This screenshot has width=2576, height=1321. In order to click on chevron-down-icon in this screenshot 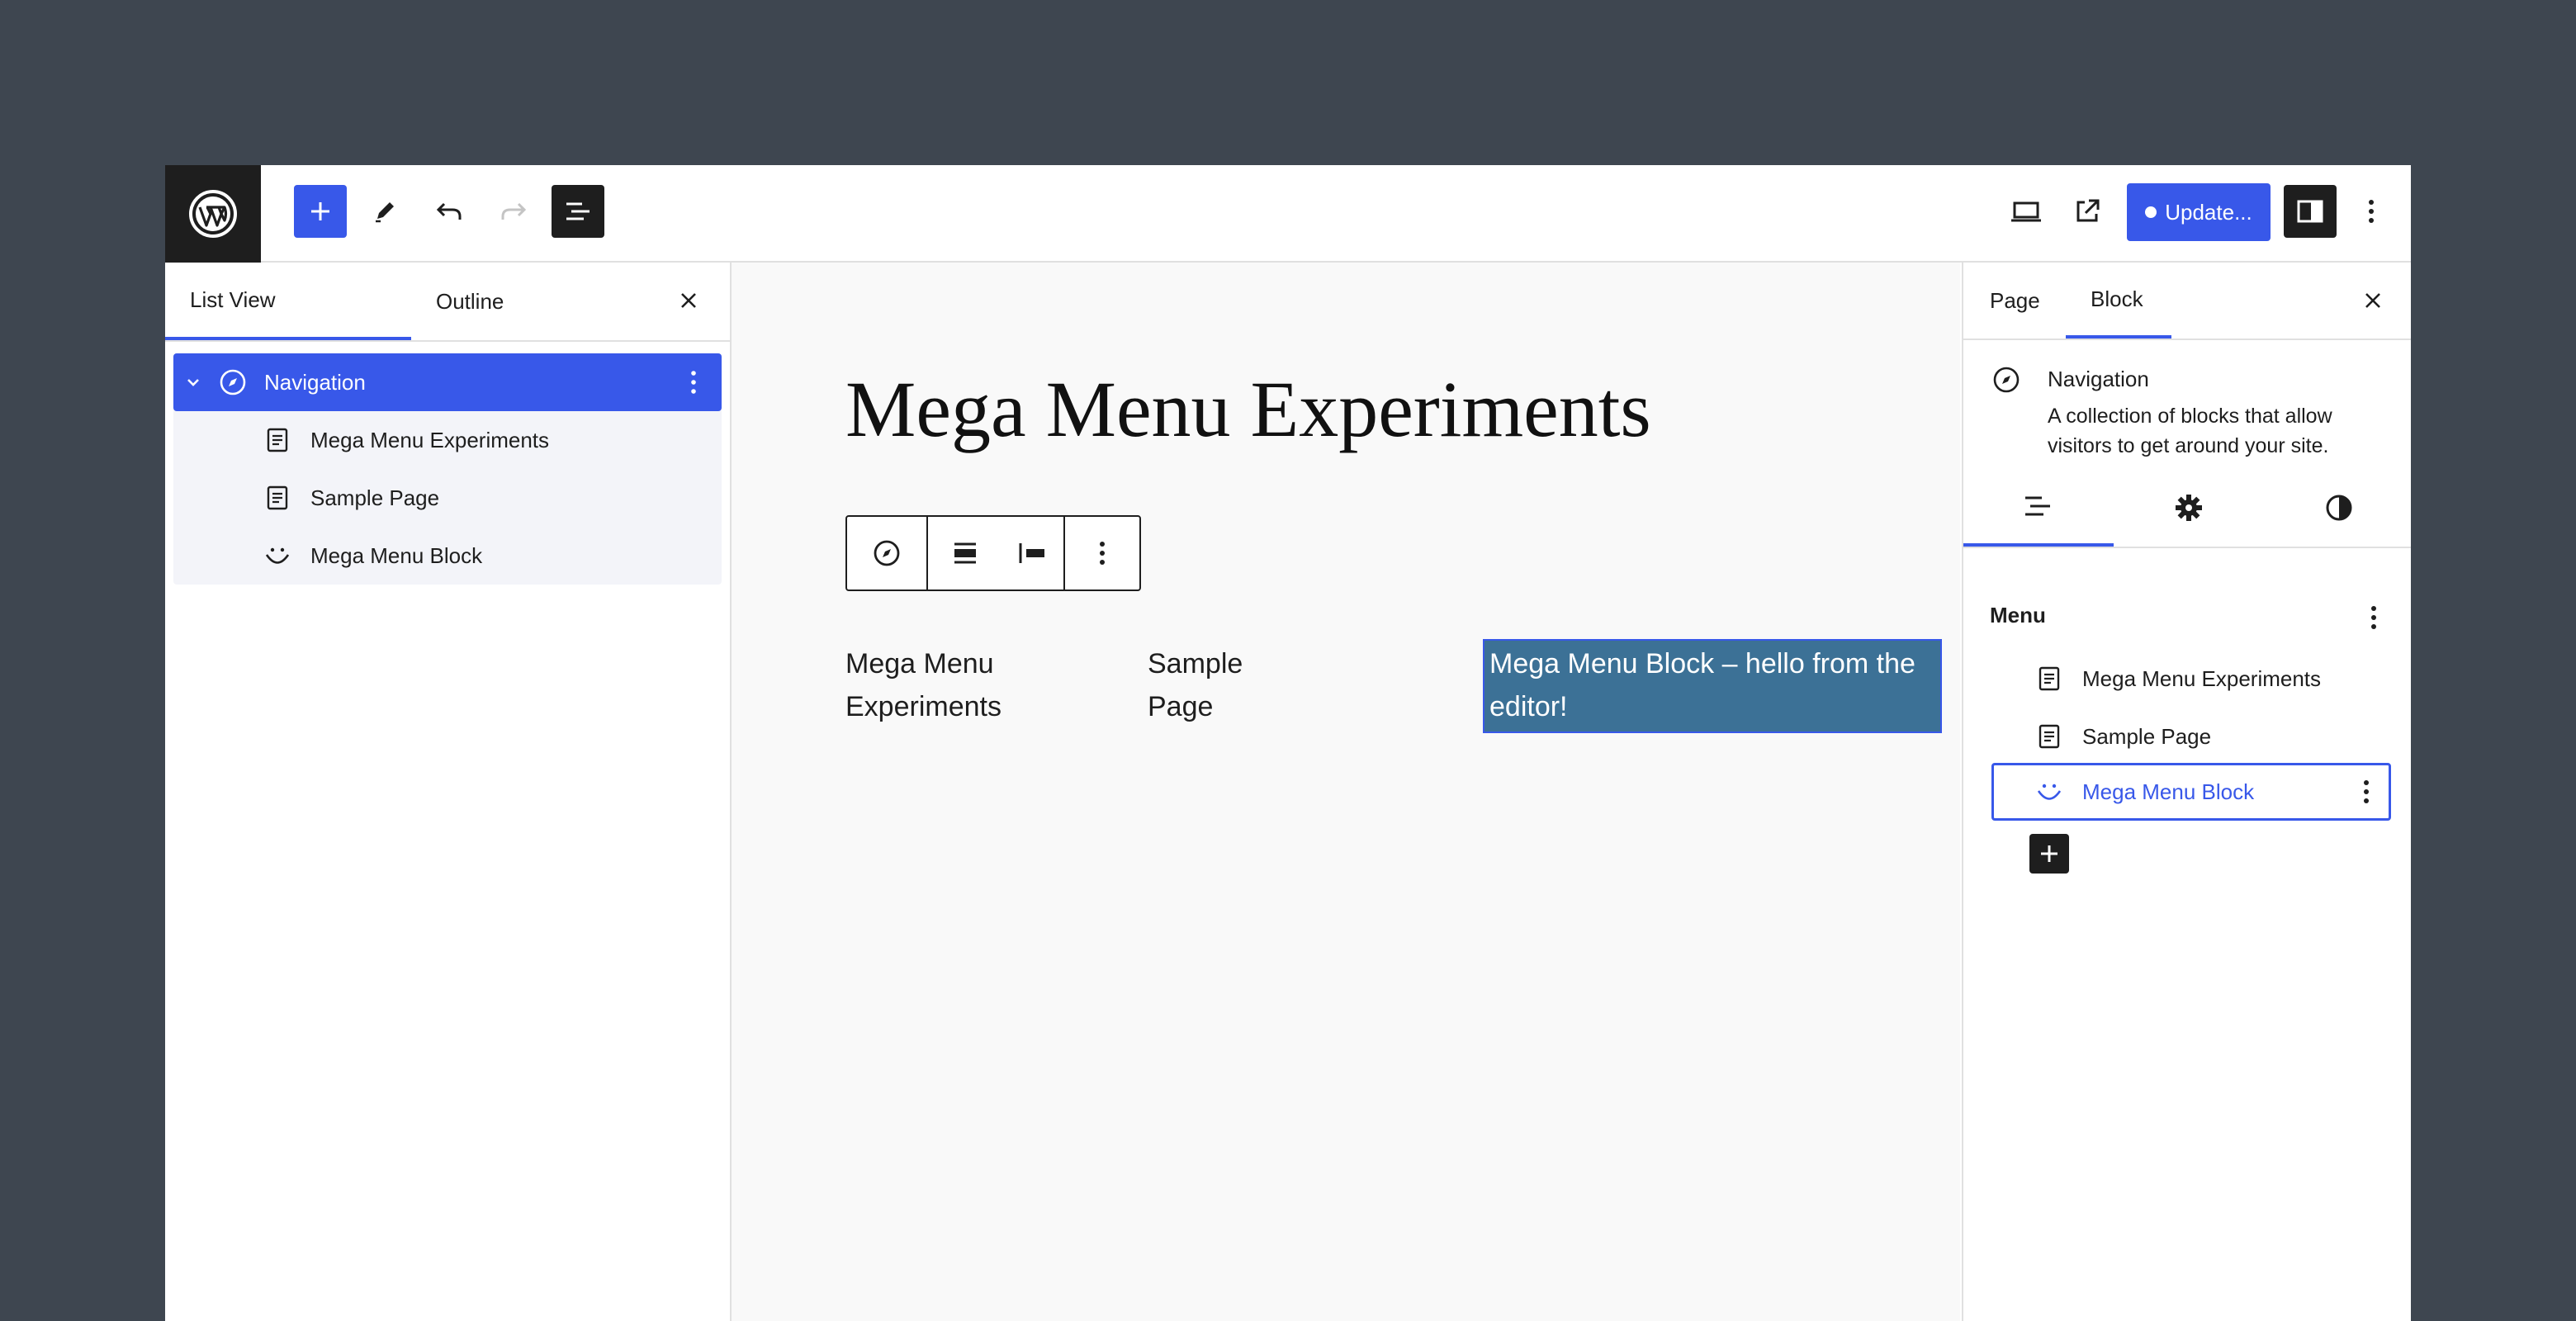, I will do `click(193, 382)`.